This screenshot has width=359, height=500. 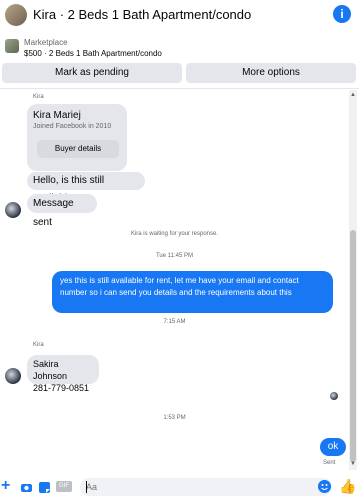 What do you see at coordinates (86, 487) in the screenshot?
I see `text-caret` at bounding box center [86, 487].